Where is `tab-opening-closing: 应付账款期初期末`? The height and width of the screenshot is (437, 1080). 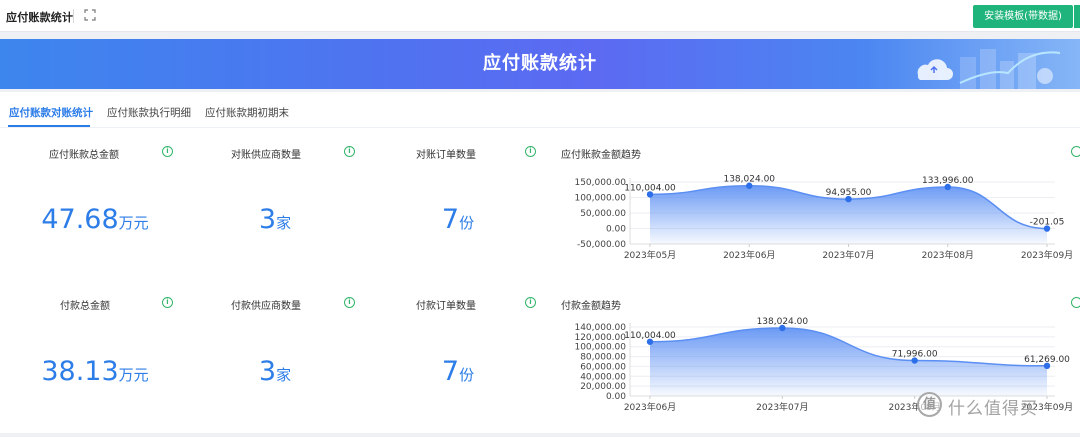
tab-opening-closing: 应付账款期初期末 is located at coordinates (247, 112).